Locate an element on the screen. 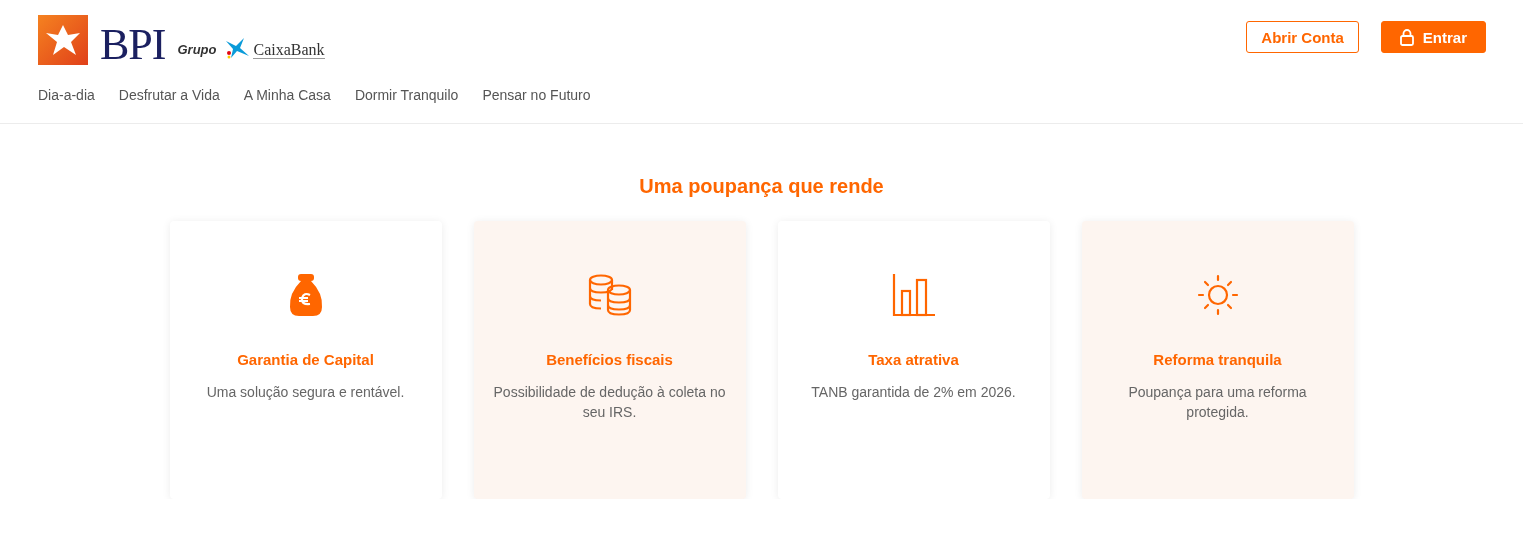 The image size is (1523, 551). nav-link: A Minha Casa is located at coordinates (287, 95).